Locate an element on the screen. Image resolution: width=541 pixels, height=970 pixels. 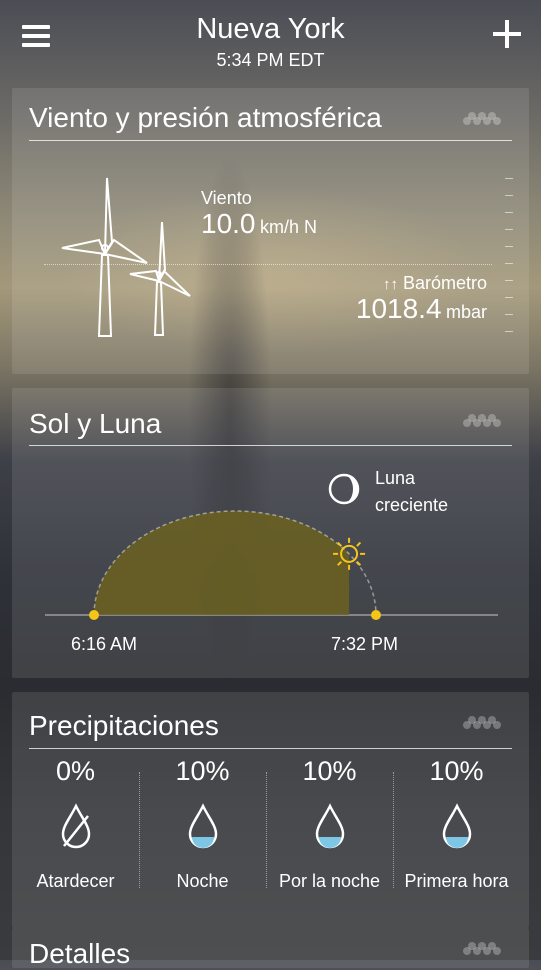
pressure-label: Barómetro is located at coordinates (444, 283).